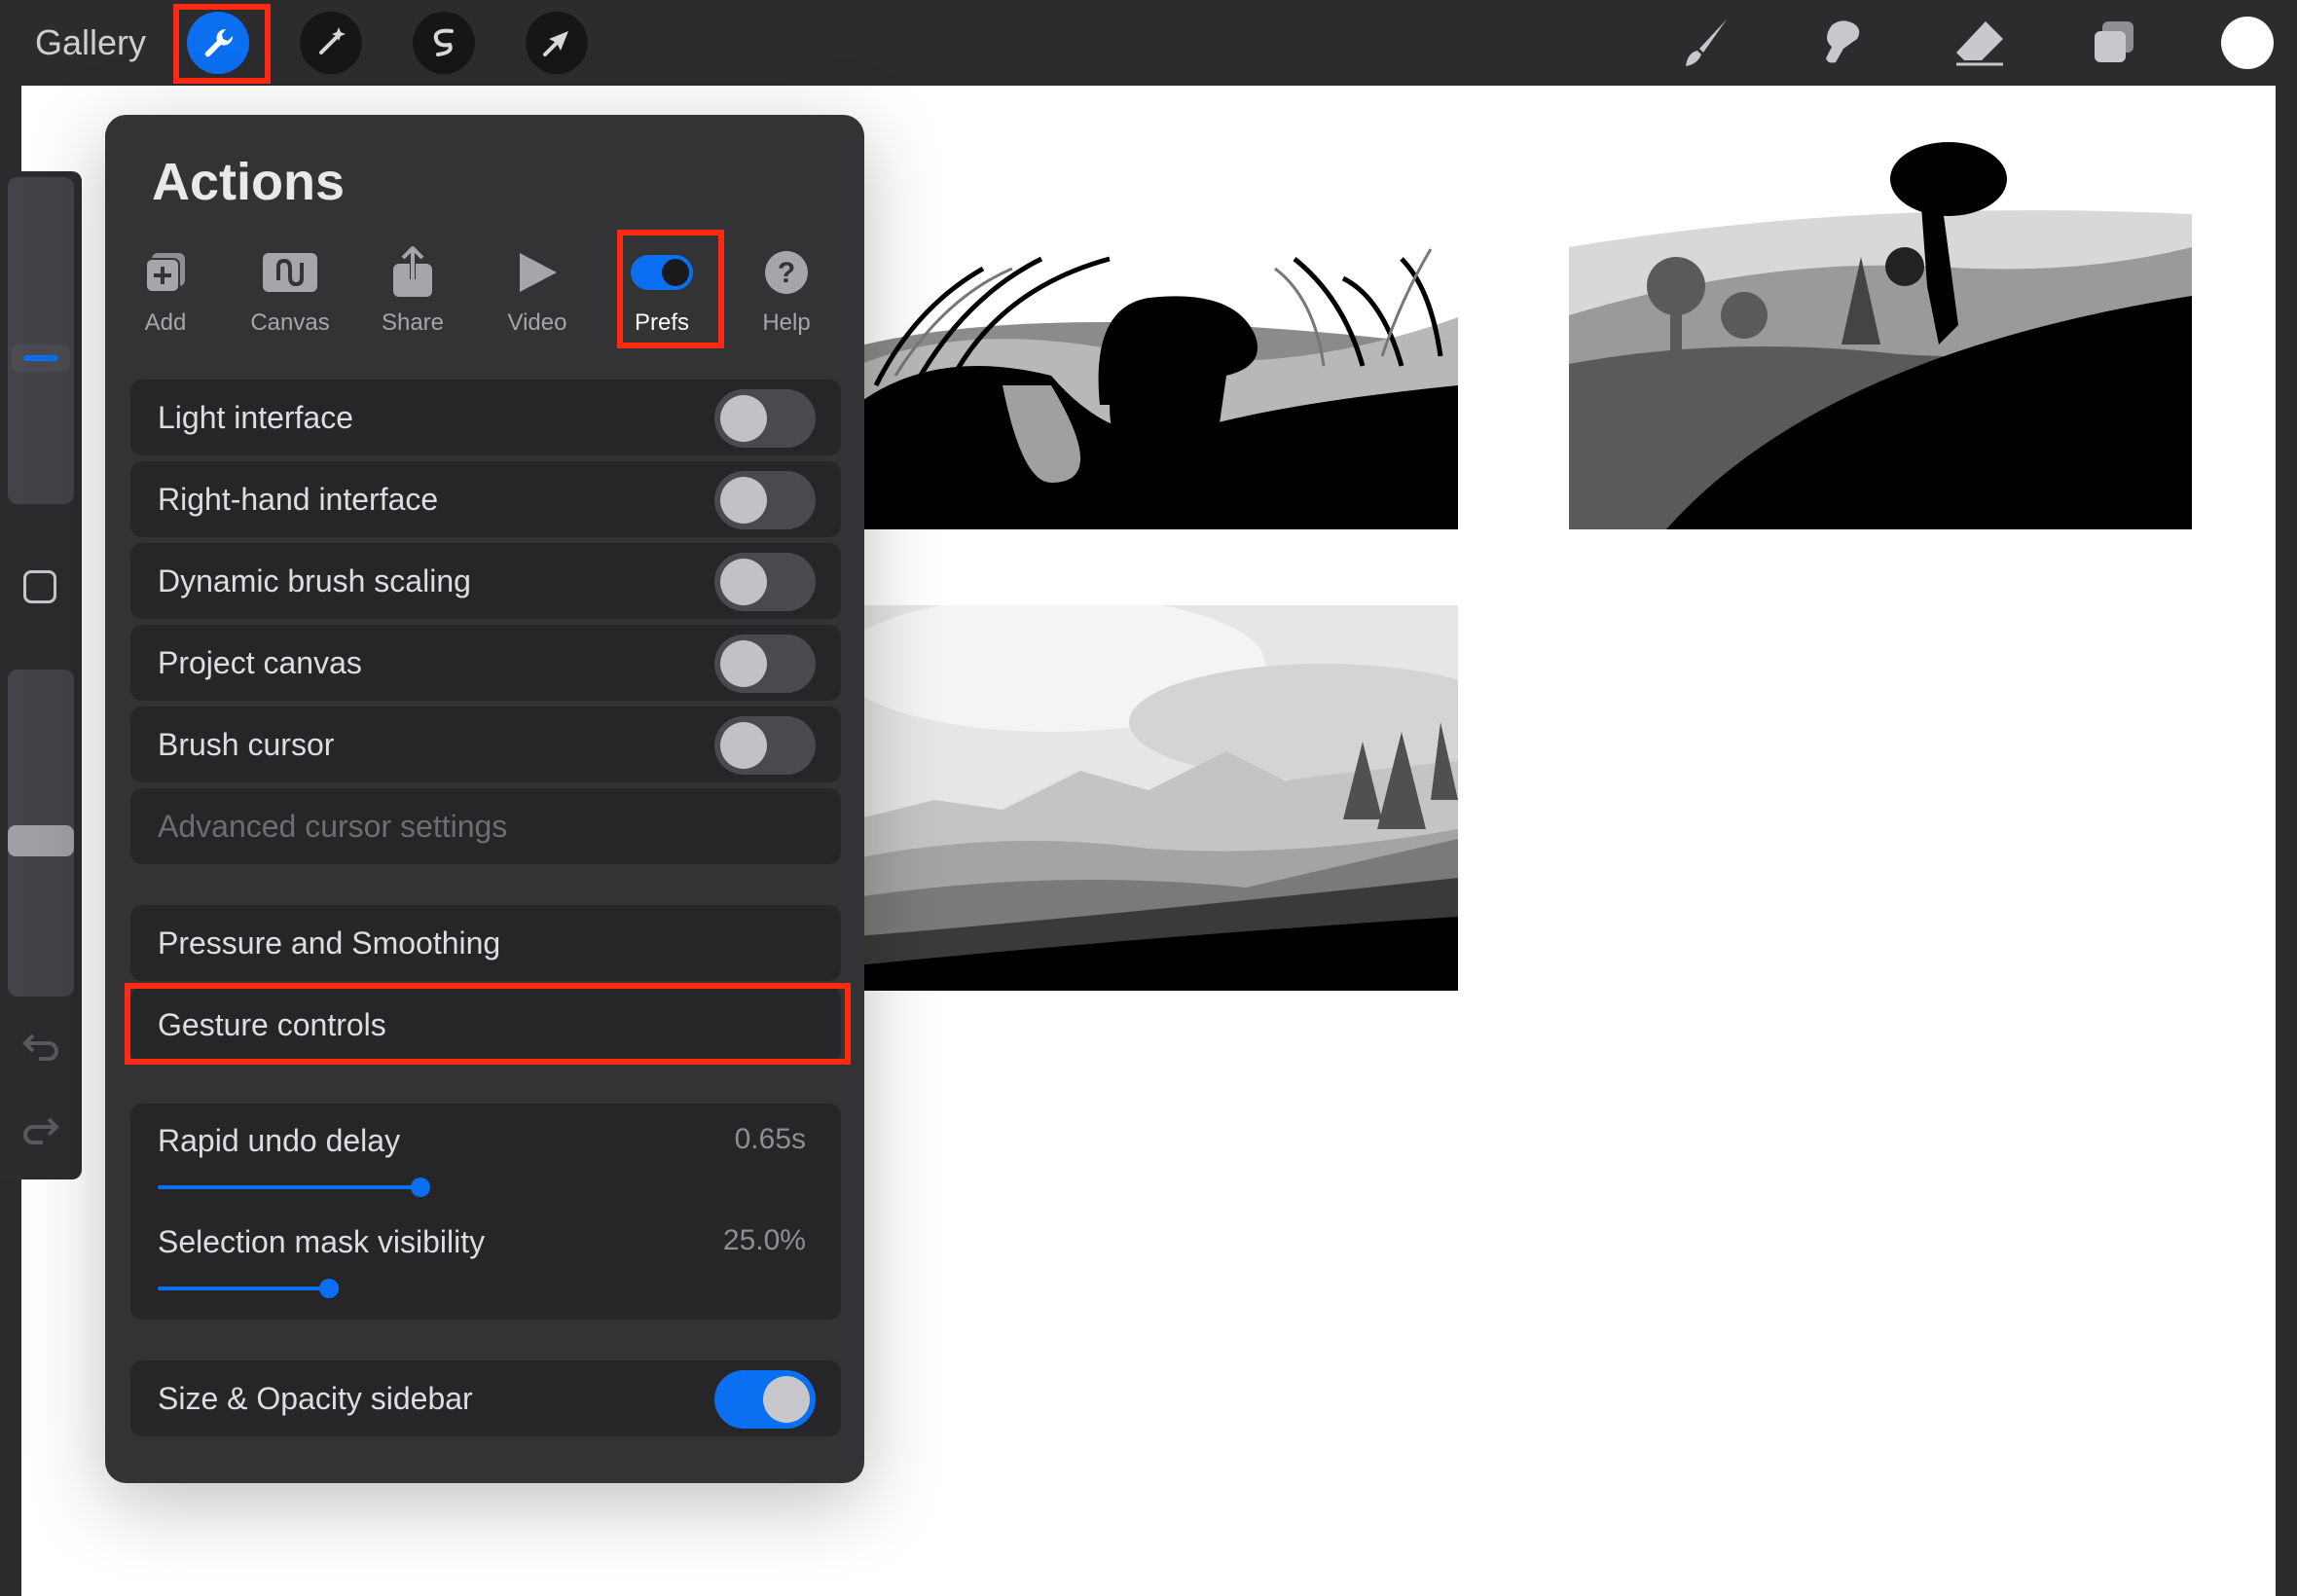  I want to click on adjustments-button, so click(331, 43).